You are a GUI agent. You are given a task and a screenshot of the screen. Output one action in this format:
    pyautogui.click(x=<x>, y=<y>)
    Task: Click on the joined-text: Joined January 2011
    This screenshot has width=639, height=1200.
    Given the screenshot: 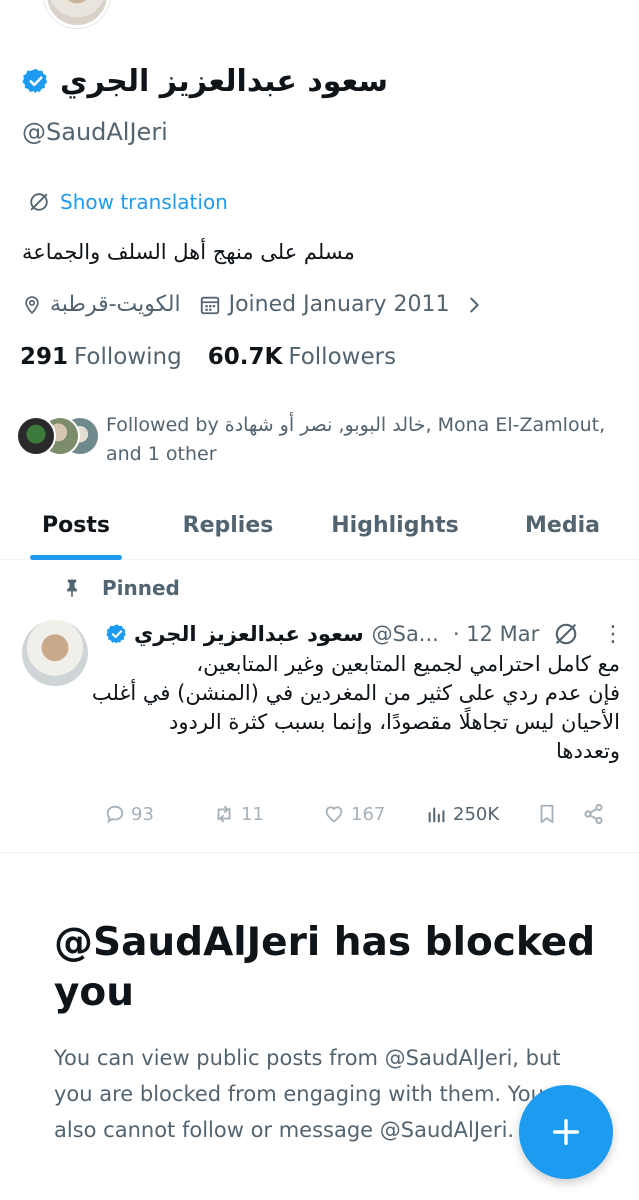 What is the action you would take?
    pyautogui.click(x=339, y=304)
    